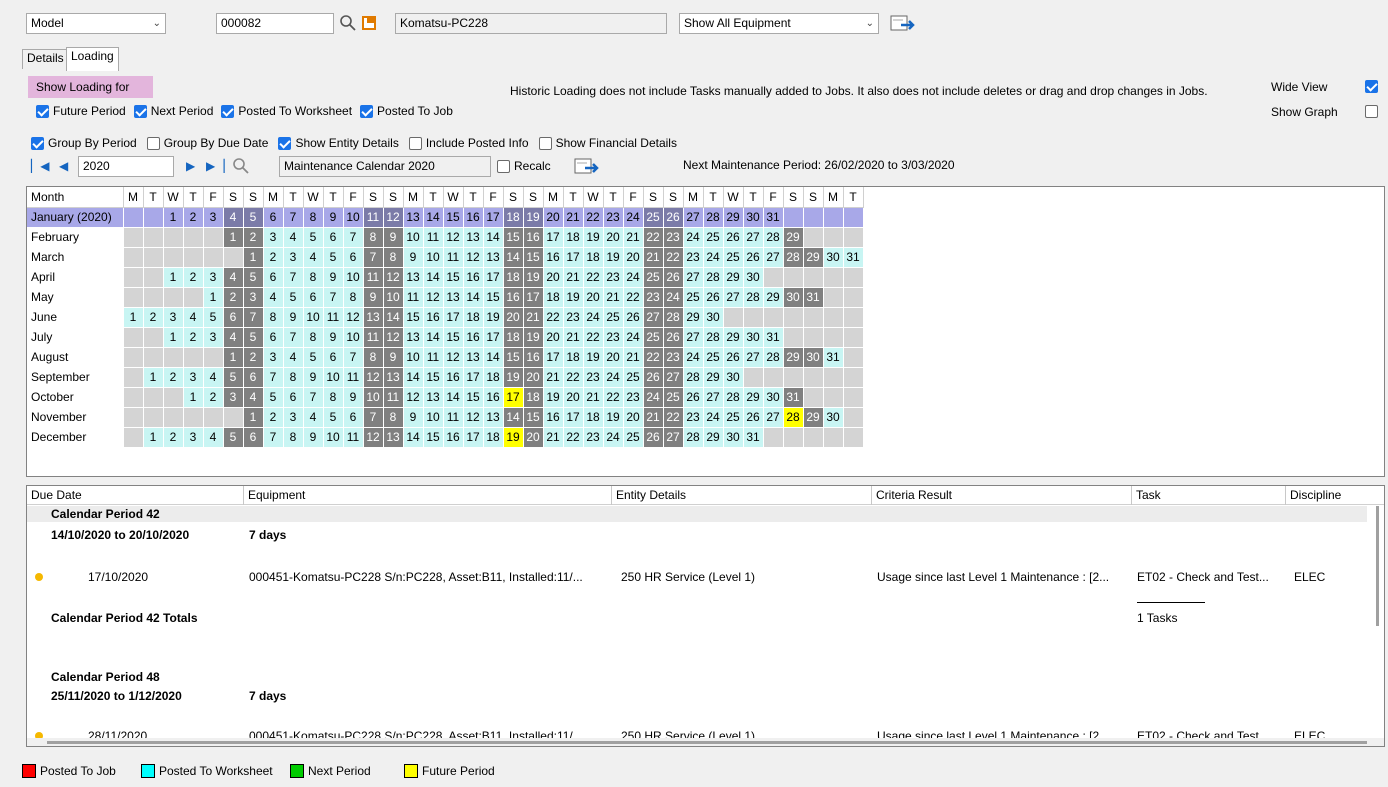 Image resolution: width=1388 pixels, height=787 pixels. Describe the element at coordinates (75, 397) in the screenshot. I see `calendar-month-name: October` at that location.